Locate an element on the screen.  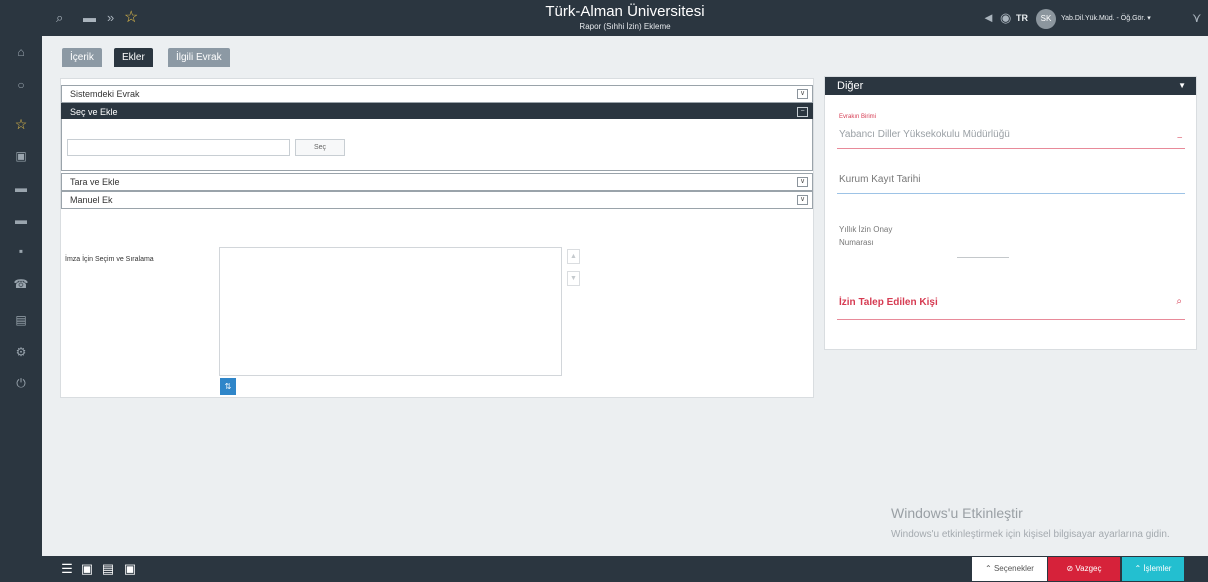
registration-date-field: Kurum Kayıt Tarihi is located at coordinates (880, 179).